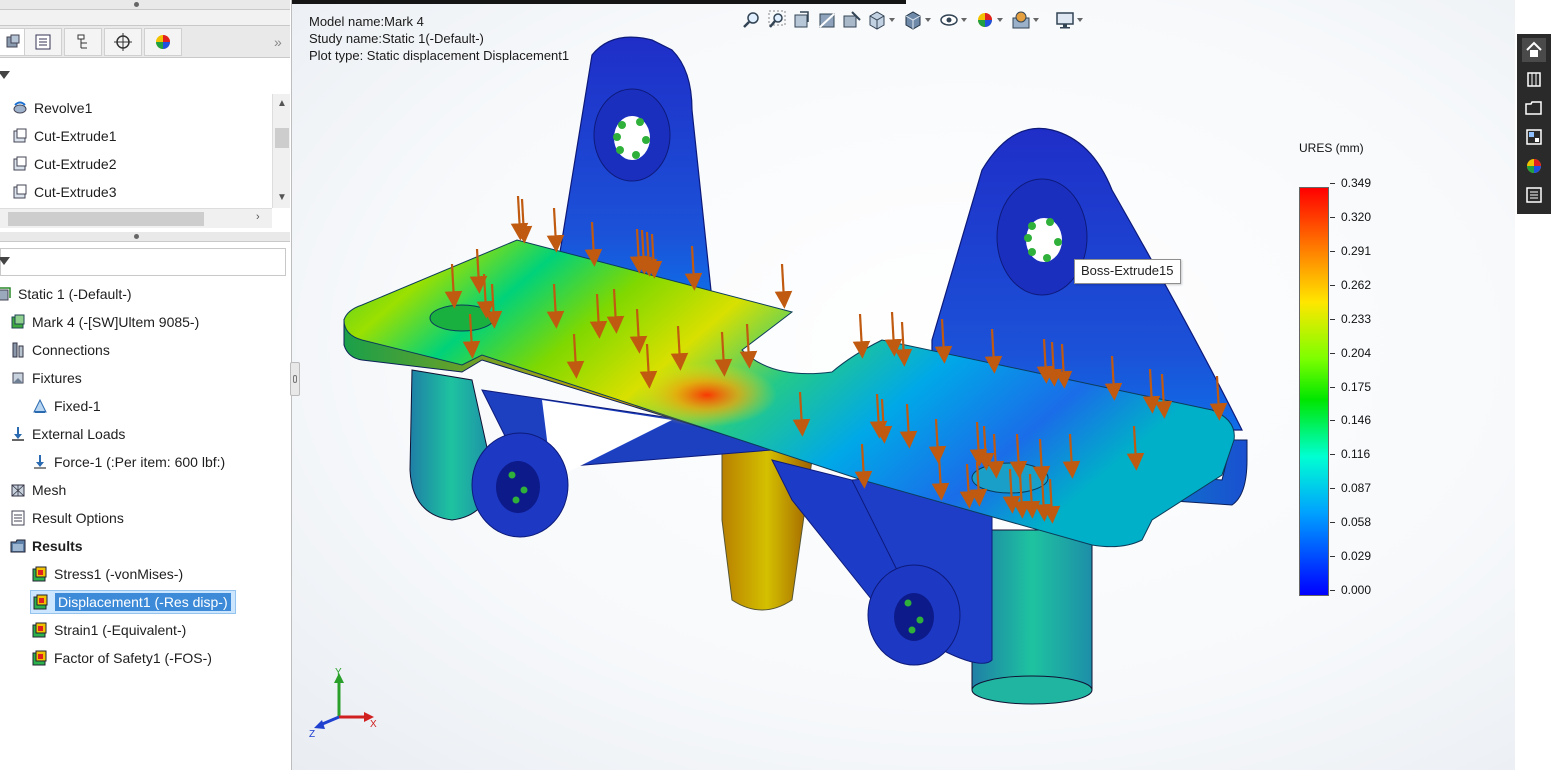 This screenshot has width=1553, height=770. What do you see at coordinates (63, 108) in the screenshot?
I see `feature-label: Revolve1` at bounding box center [63, 108].